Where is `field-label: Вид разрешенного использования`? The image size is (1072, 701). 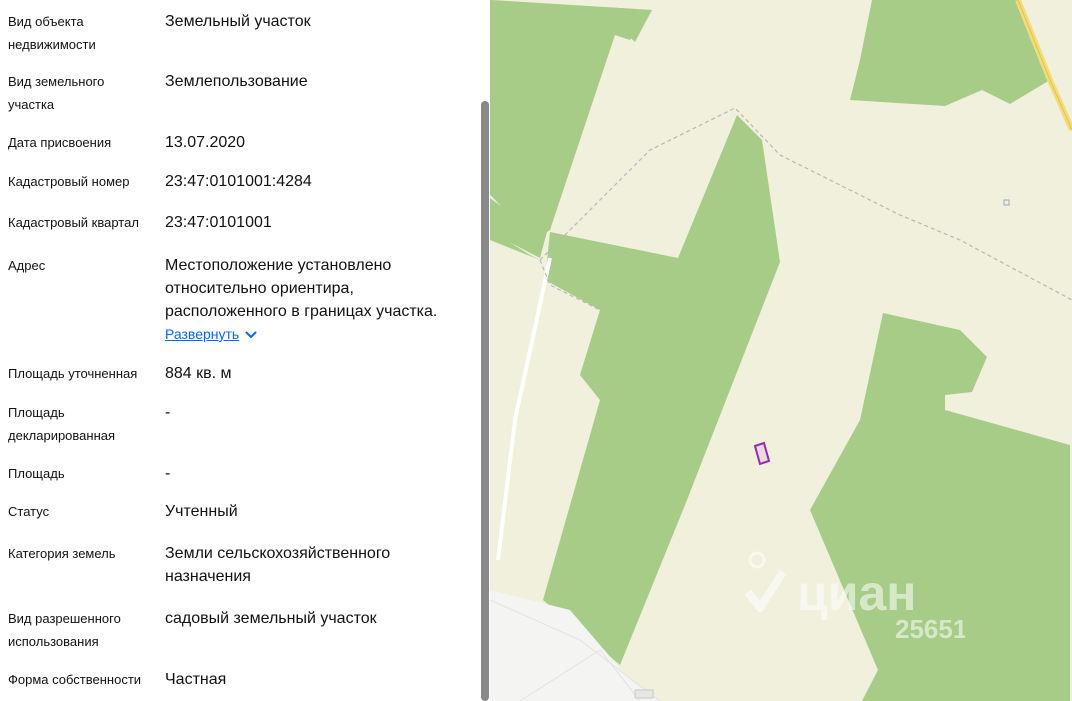 field-label: Вид разрешенного использования is located at coordinates (64, 630).